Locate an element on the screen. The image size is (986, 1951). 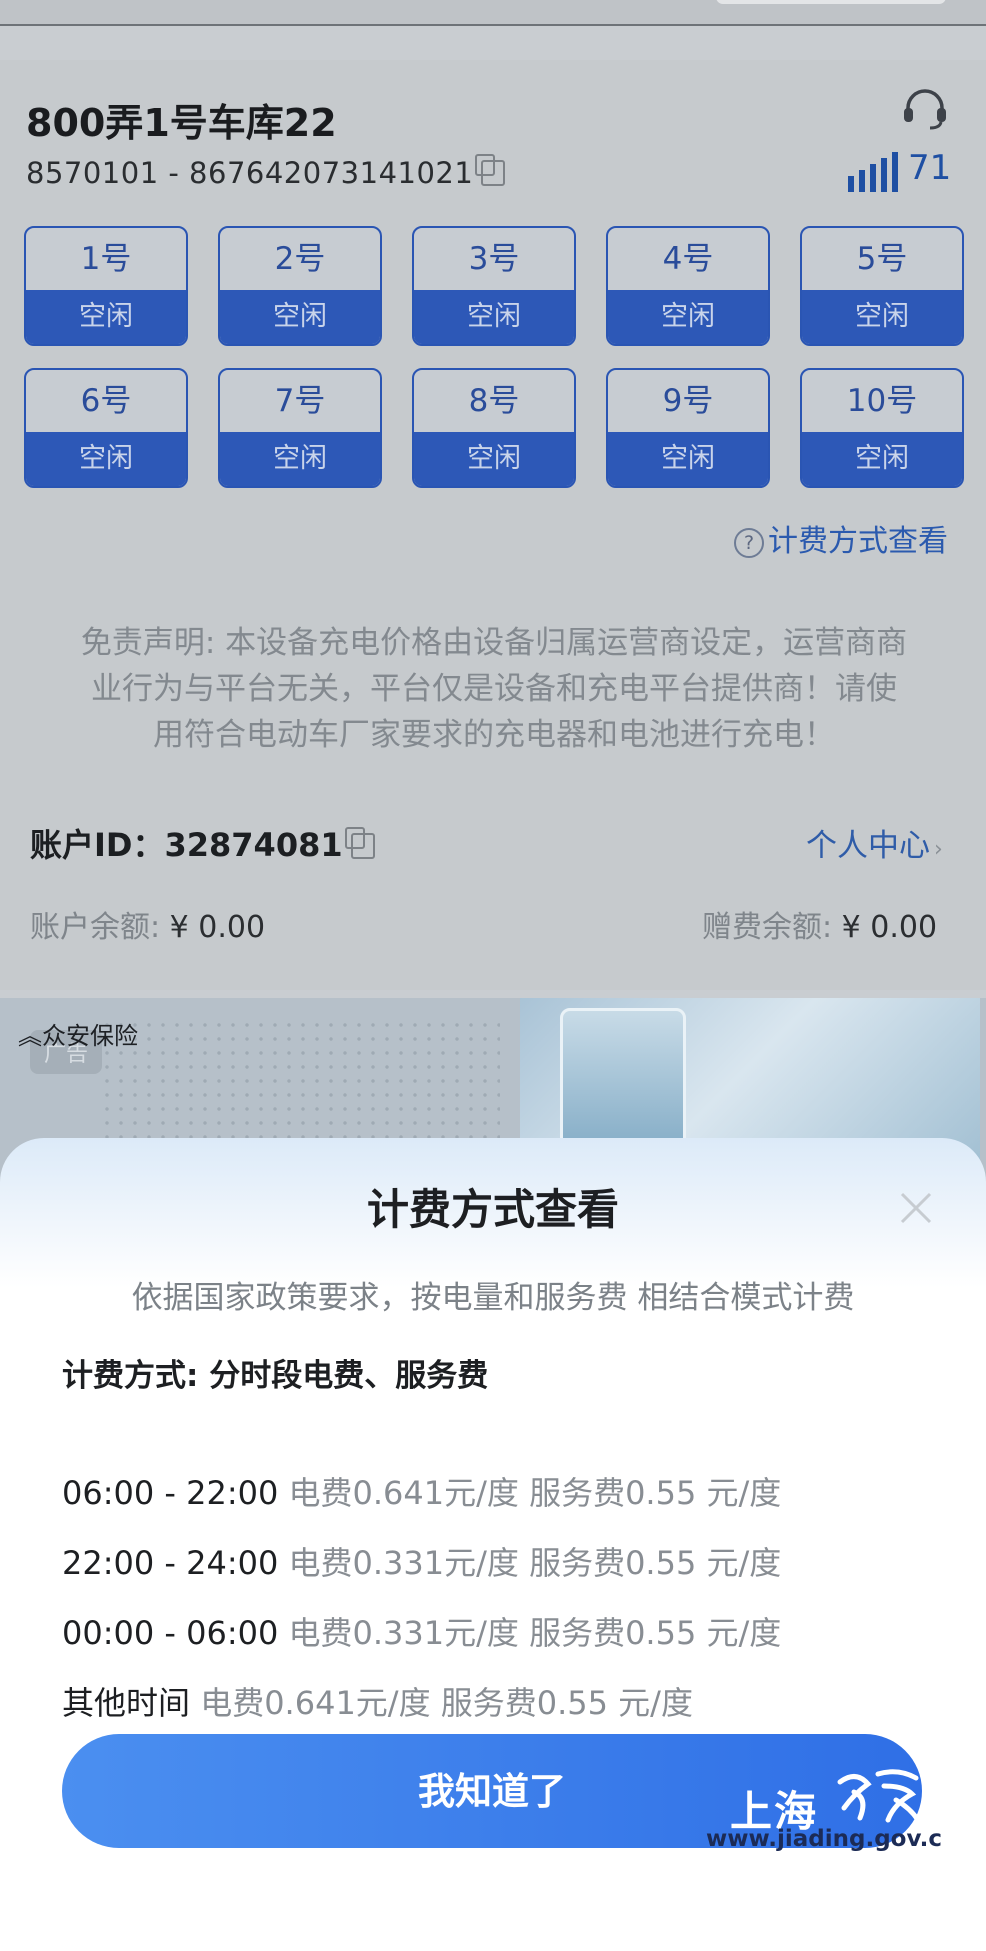
device-title: 800弄1号车库22 is located at coordinates (181, 123).